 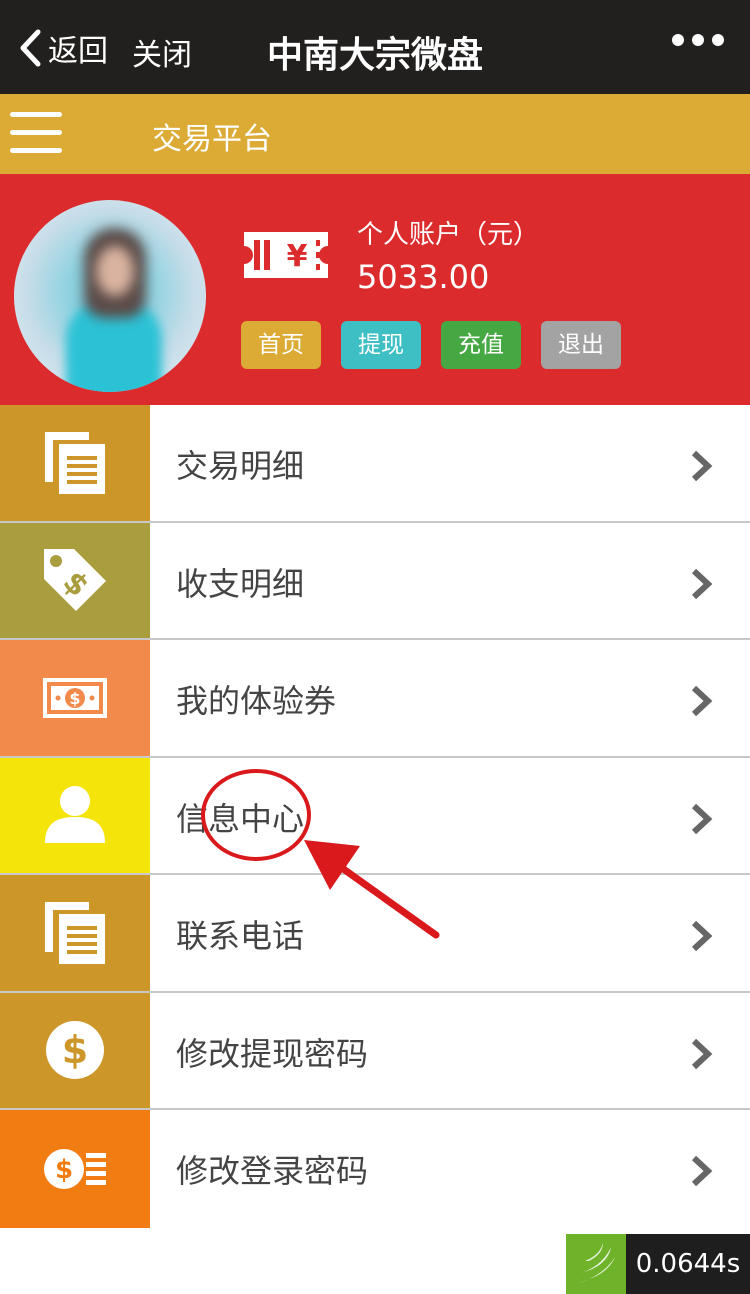 What do you see at coordinates (581, 345) in the screenshot?
I see `logout-button: 退出` at bounding box center [581, 345].